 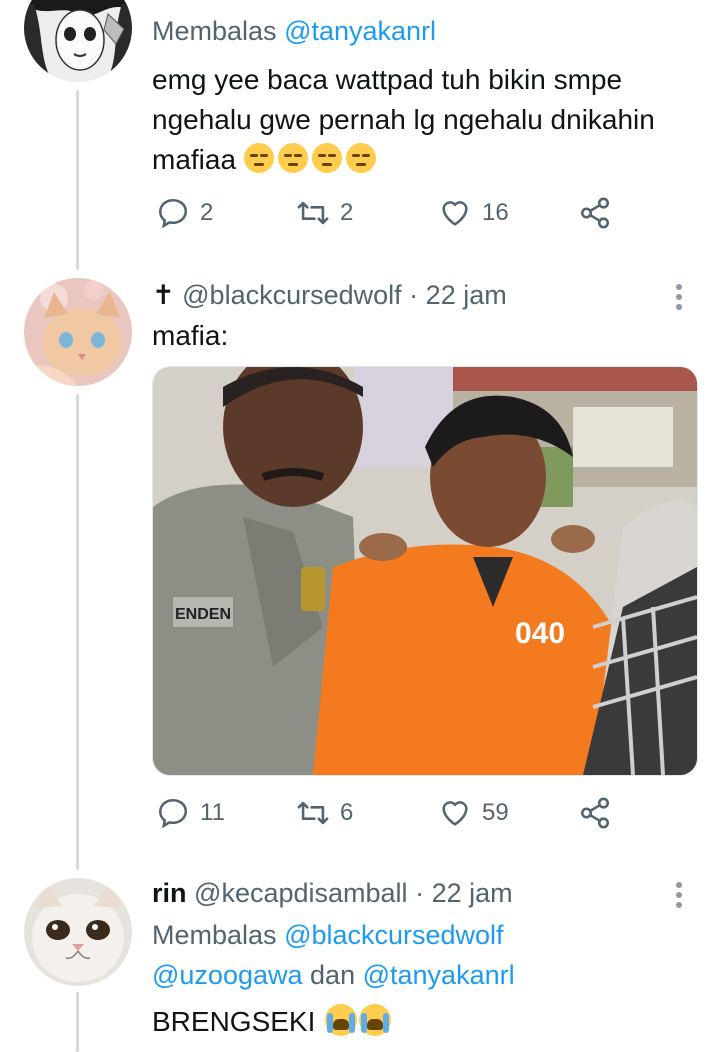 I want to click on avatar-cat, so click(x=78, y=332).